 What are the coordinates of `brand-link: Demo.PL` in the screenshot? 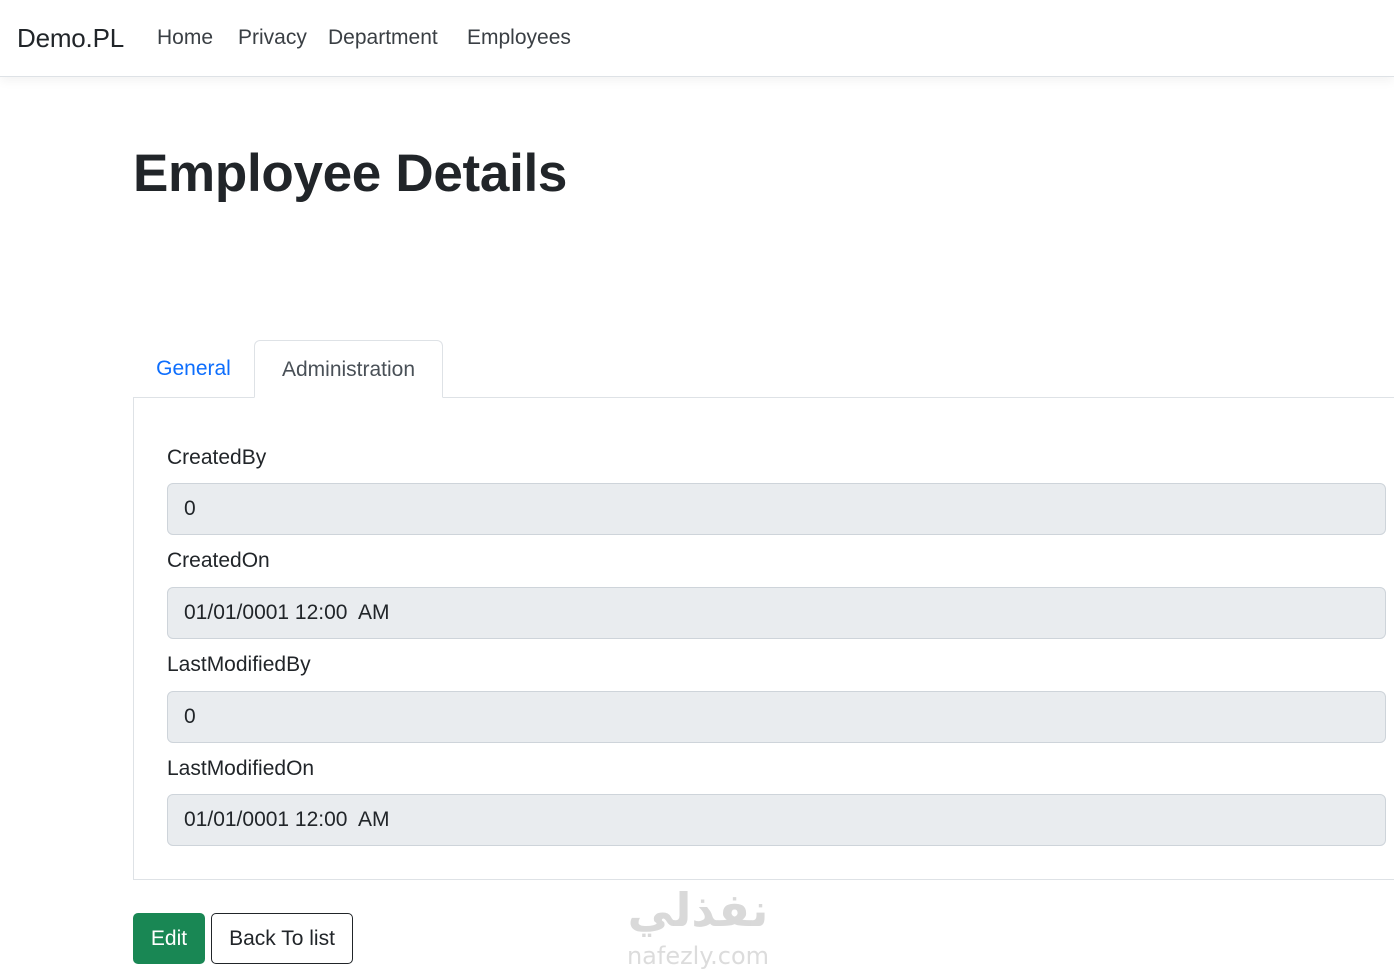 It's located at (70, 38).